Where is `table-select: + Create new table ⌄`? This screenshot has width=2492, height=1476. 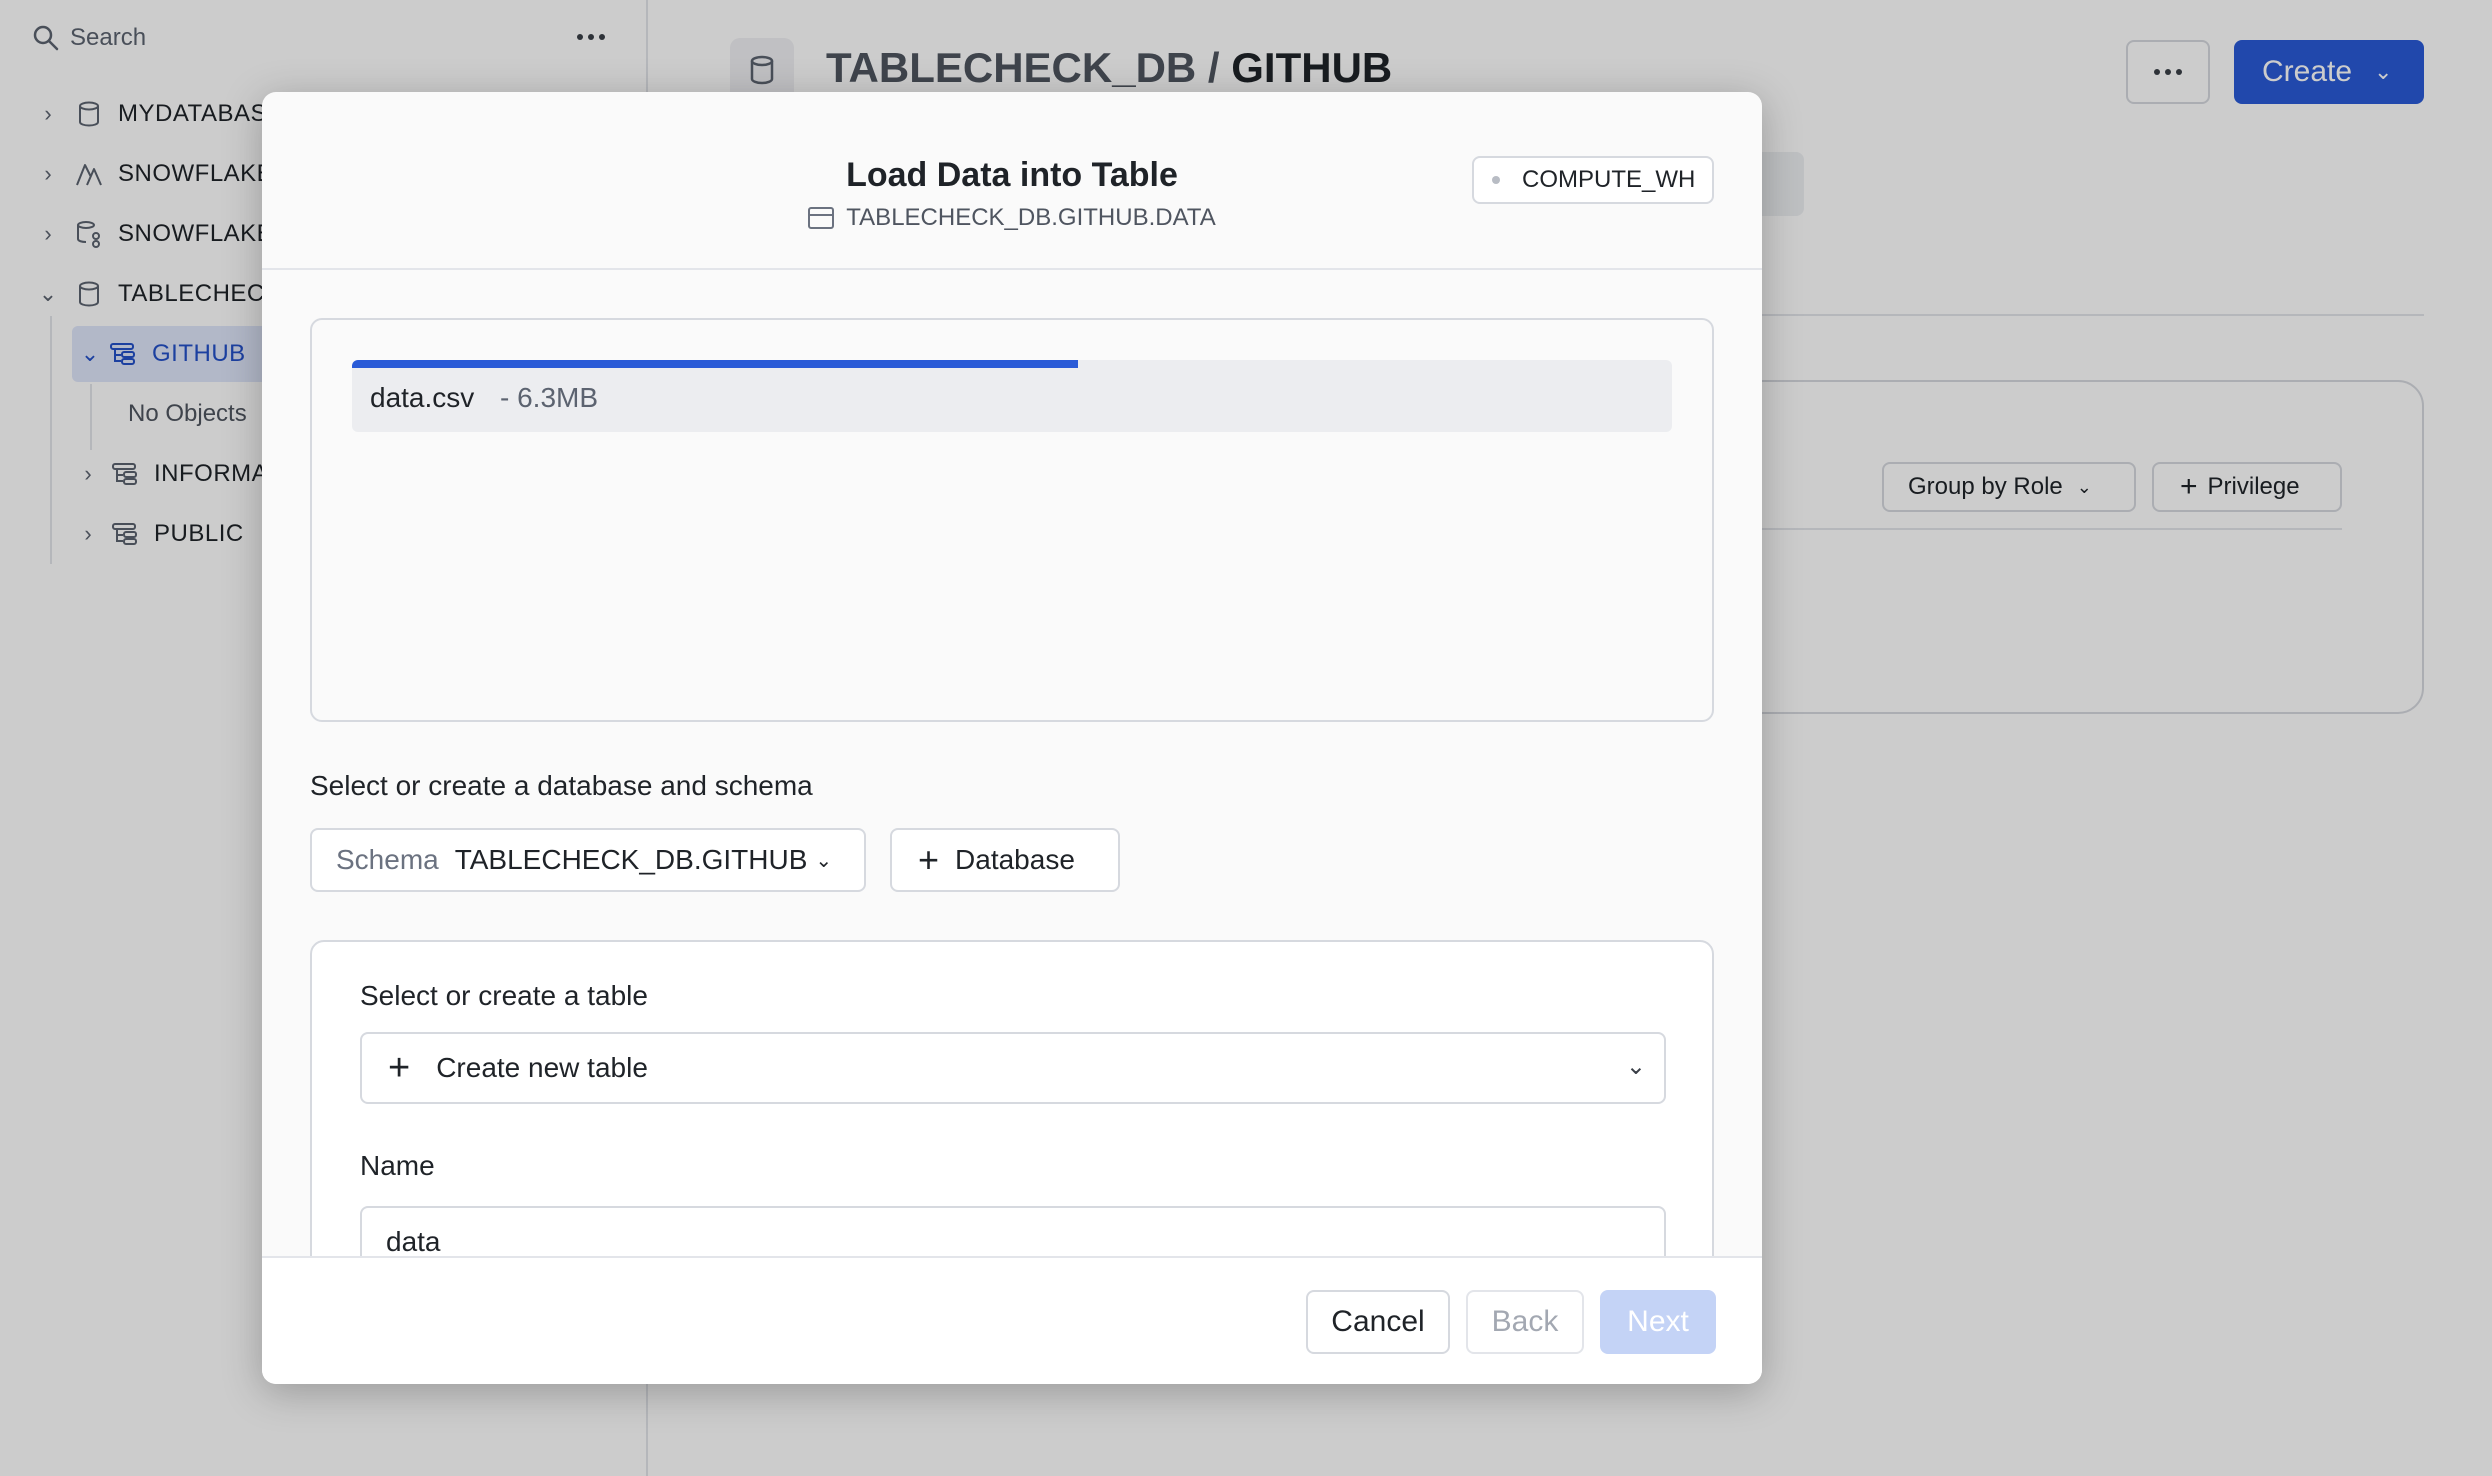
table-select: + Create new table ⌄ is located at coordinates (1013, 1068).